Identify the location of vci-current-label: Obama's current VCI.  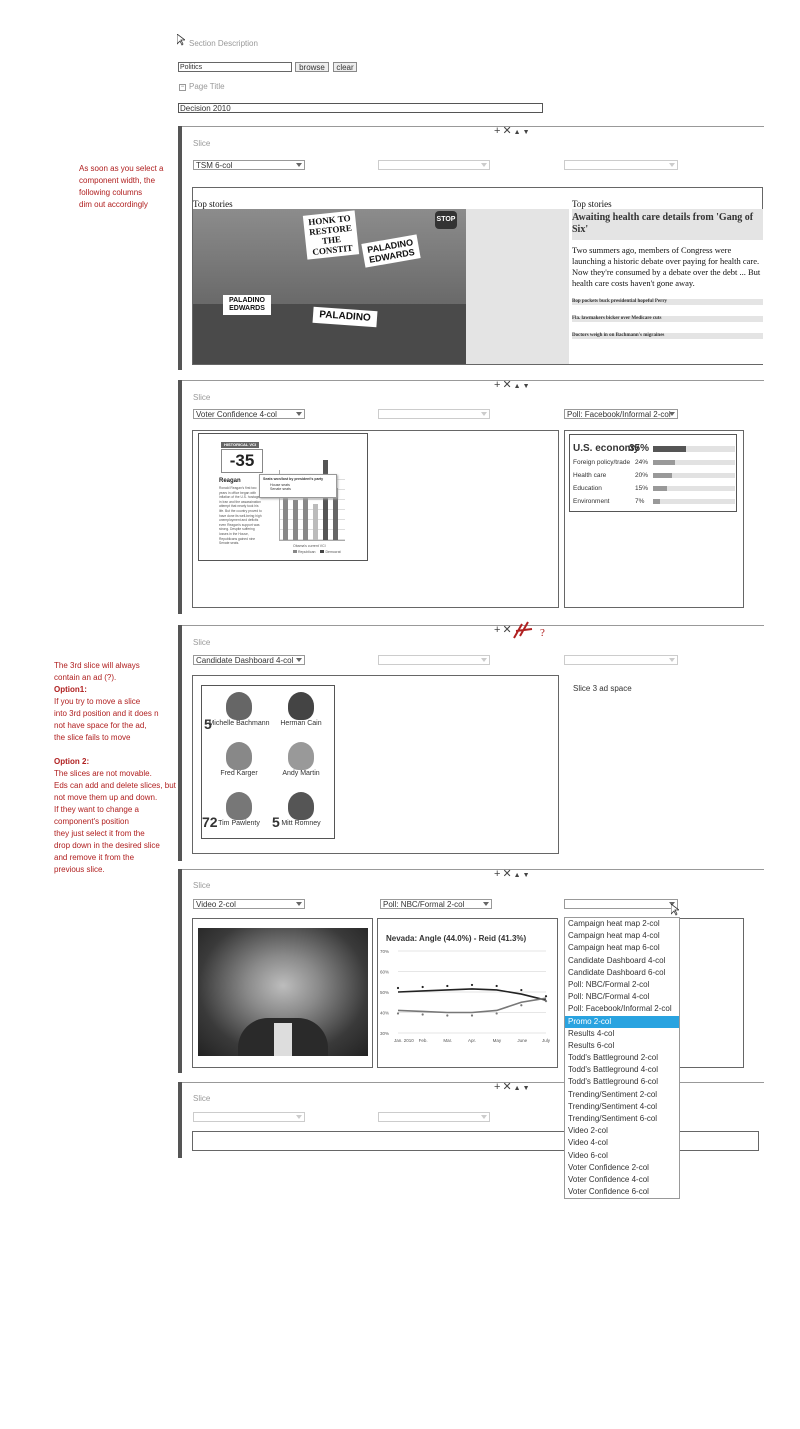
(309, 546).